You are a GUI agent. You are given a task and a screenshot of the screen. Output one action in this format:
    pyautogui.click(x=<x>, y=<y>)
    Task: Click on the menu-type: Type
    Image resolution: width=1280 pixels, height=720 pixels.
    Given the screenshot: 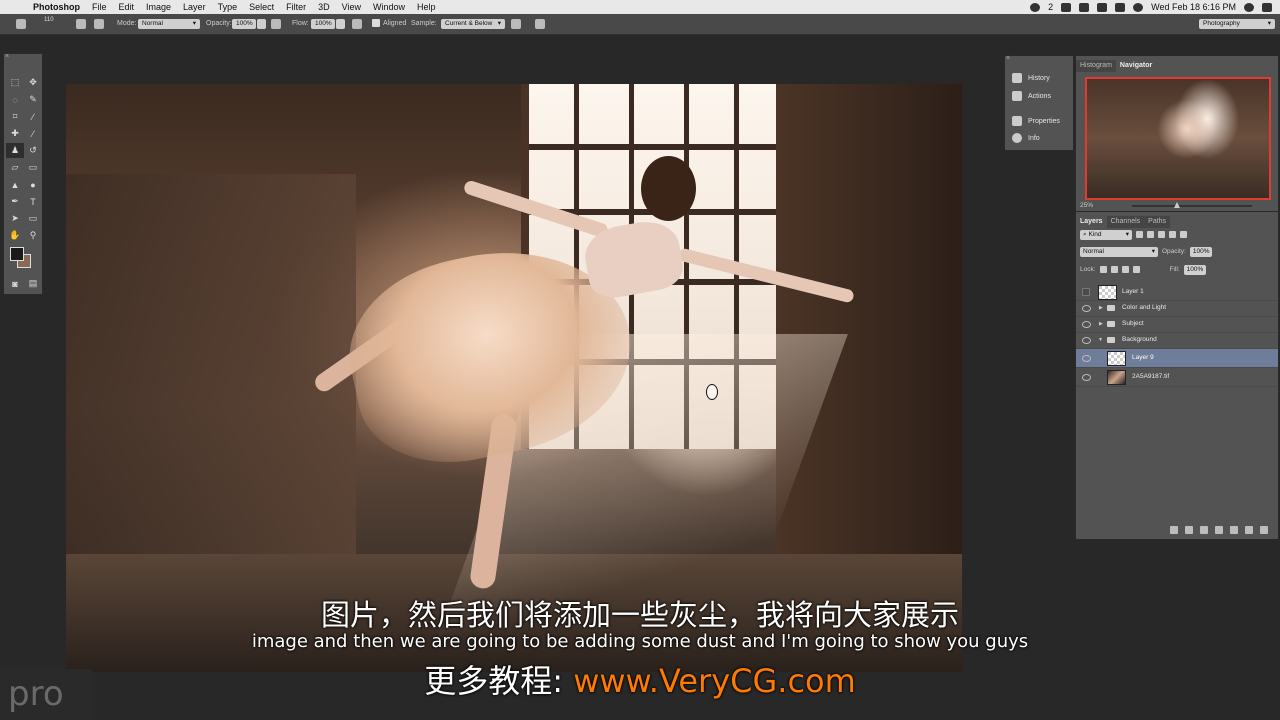 What is the action you would take?
    pyautogui.click(x=228, y=7)
    